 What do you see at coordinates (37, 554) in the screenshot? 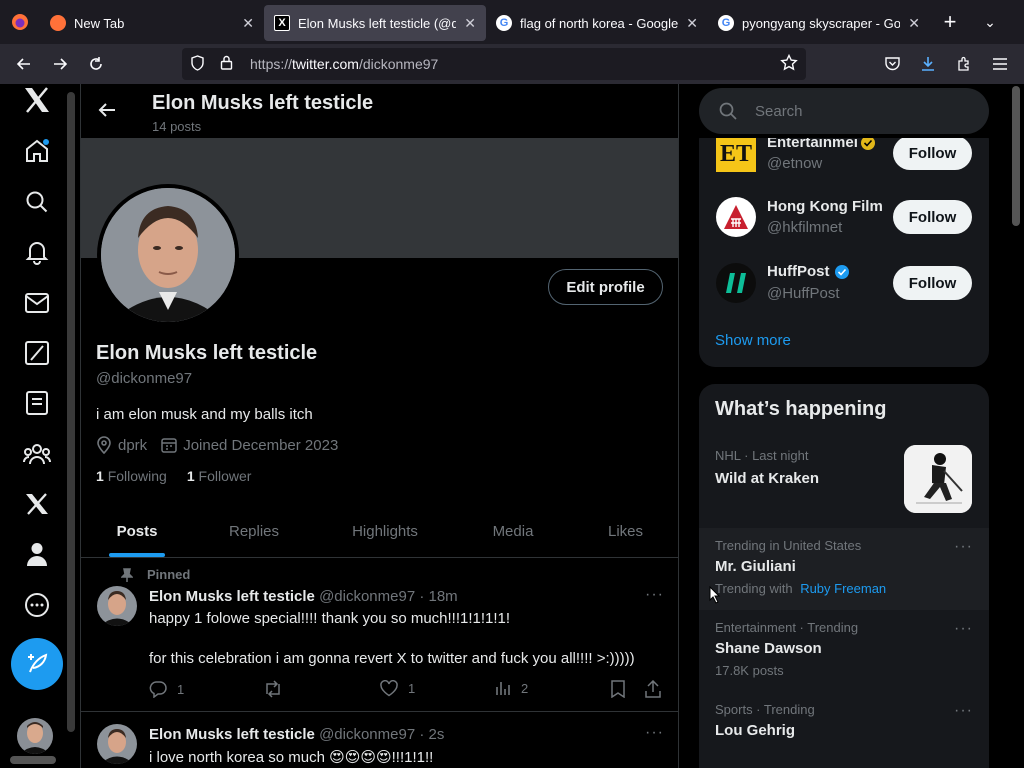
I see `profile-person-icon` at bounding box center [37, 554].